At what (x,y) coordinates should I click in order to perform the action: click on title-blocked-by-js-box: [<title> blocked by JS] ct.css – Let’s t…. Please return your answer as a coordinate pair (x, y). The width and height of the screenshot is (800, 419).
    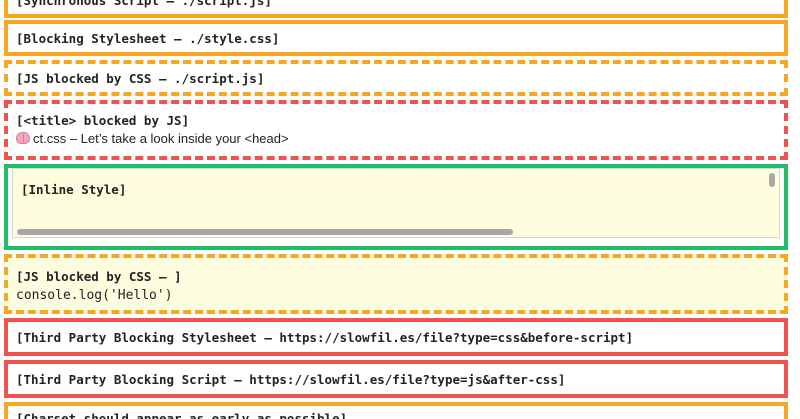
    Looking at the image, I should click on (396, 130).